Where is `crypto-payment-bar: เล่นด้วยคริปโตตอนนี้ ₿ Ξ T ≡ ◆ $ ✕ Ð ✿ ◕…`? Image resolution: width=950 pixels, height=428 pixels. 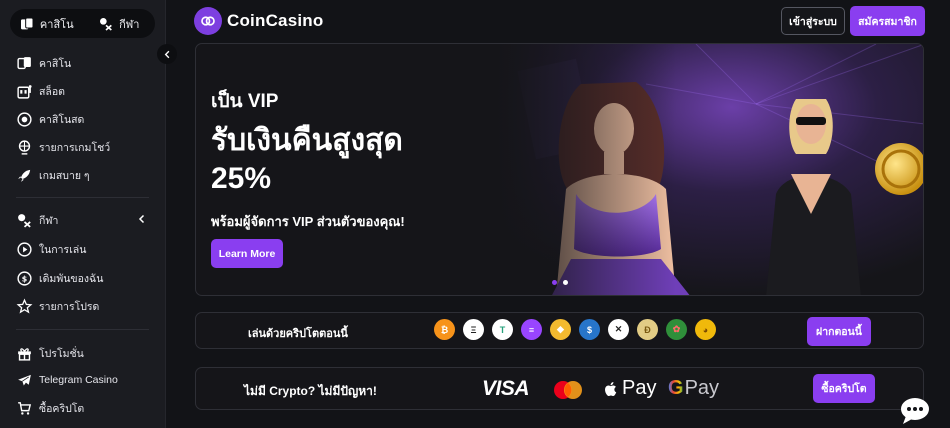 crypto-payment-bar: เล่นด้วยคริปโตตอนนี้ ₿ Ξ T ≡ ◆ $ ✕ Ð ✿ ◕… is located at coordinates (559, 330).